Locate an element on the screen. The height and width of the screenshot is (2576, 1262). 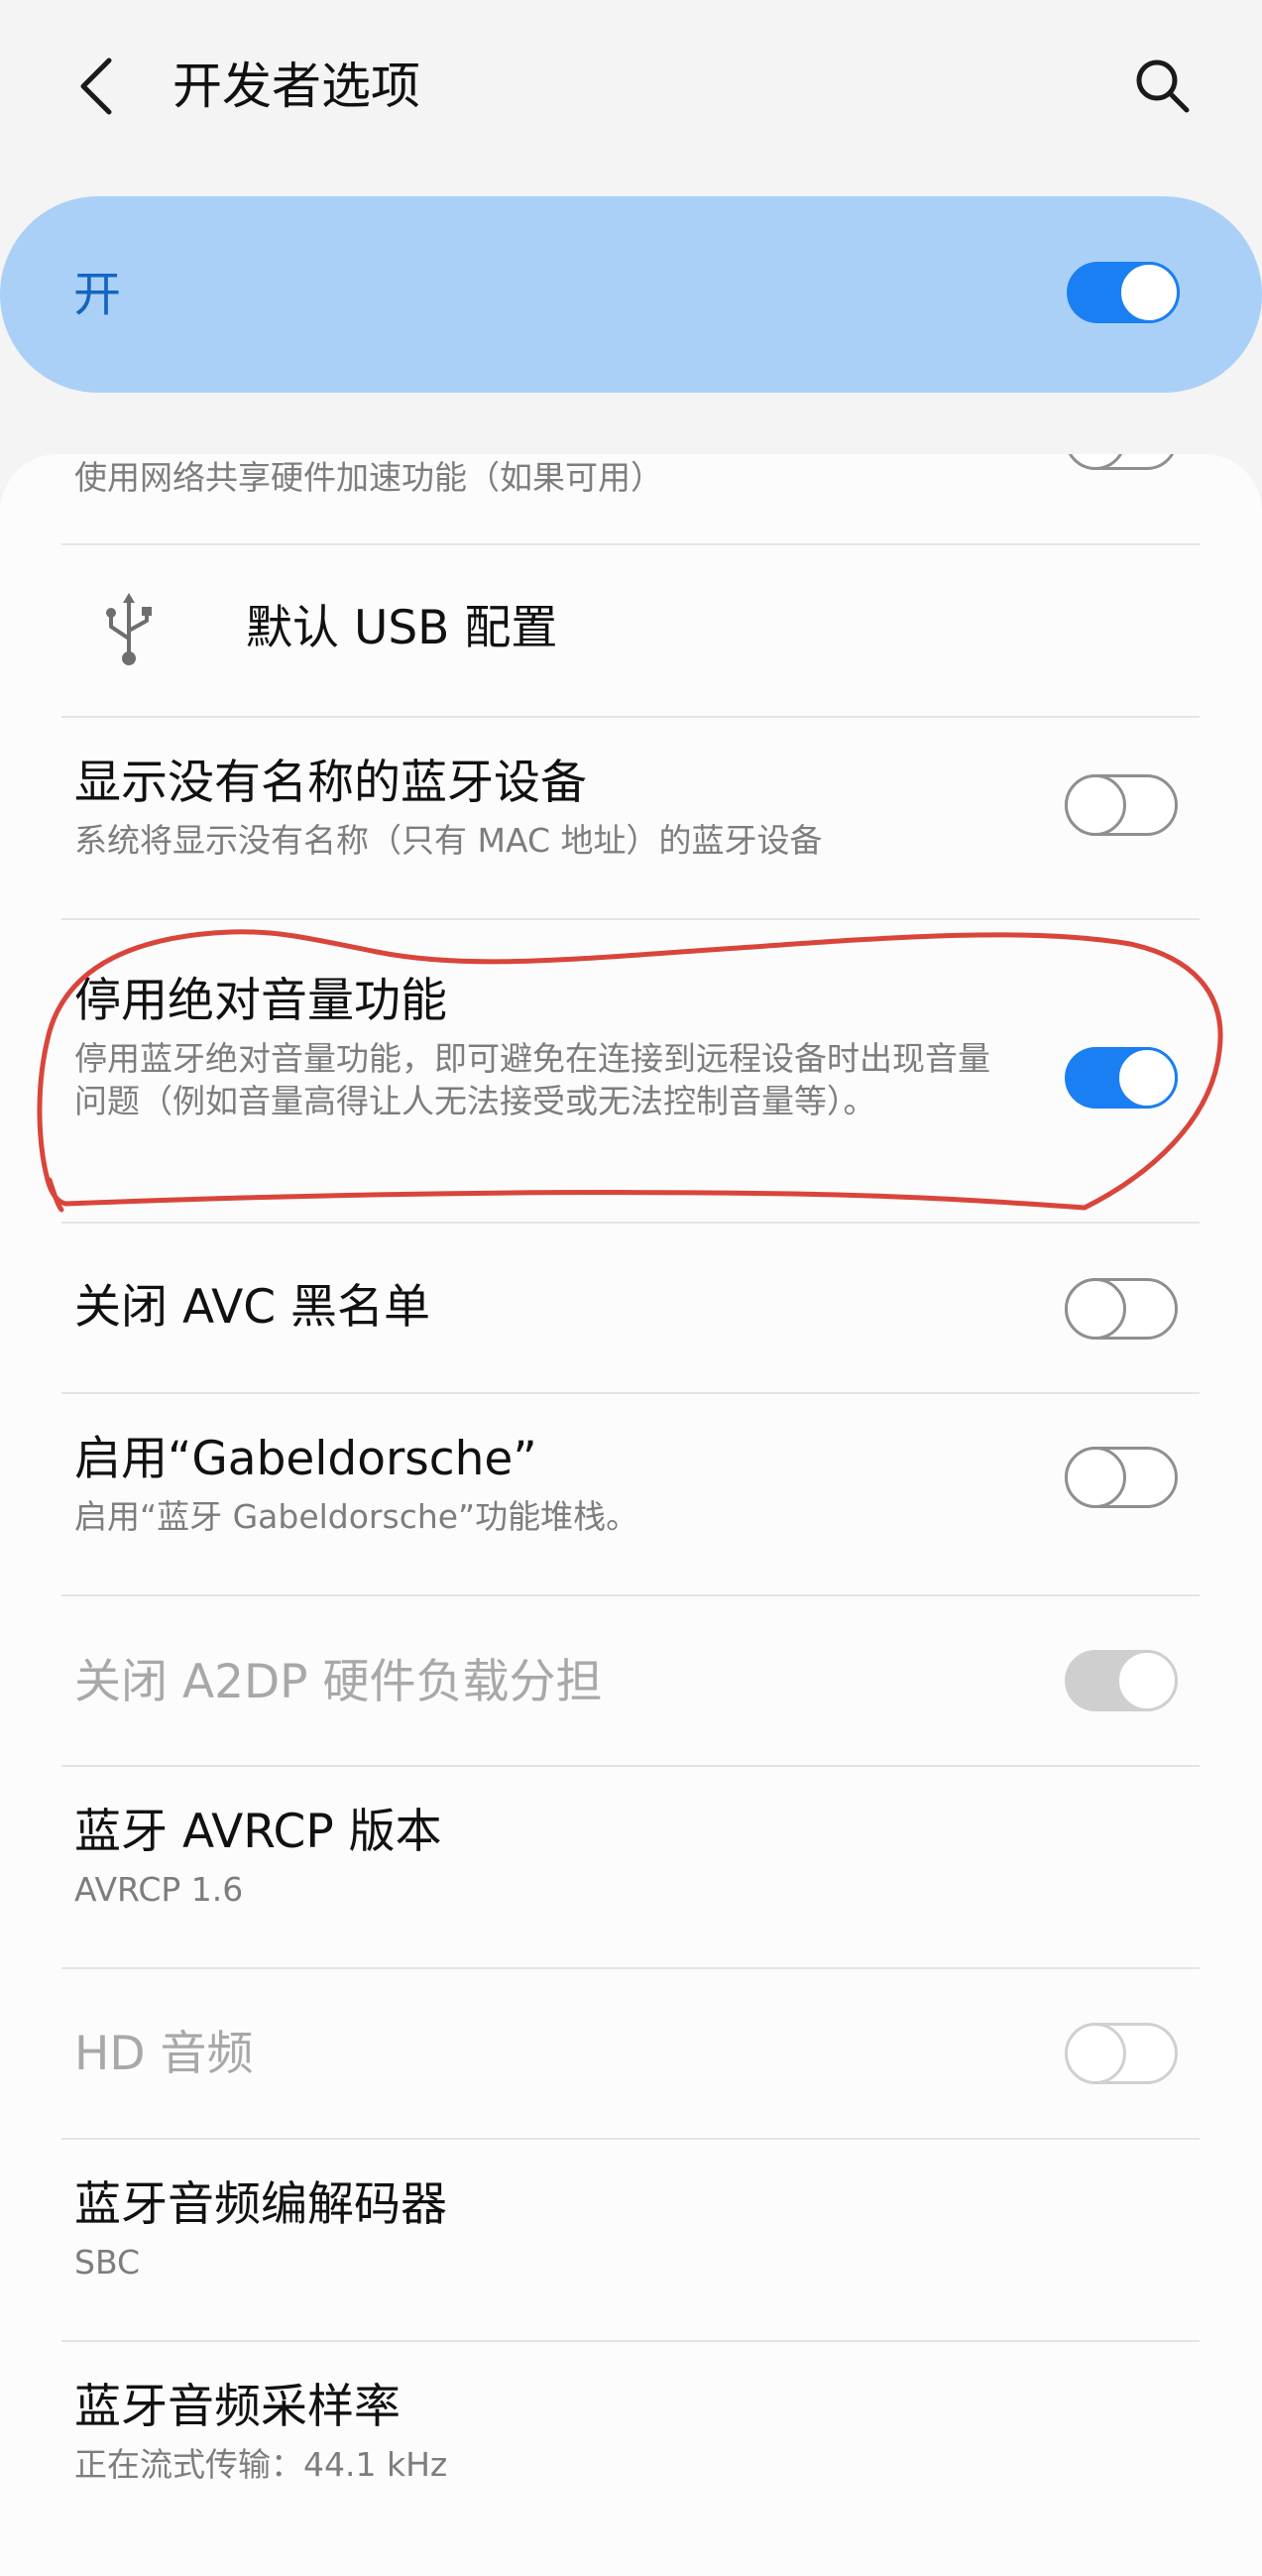
setting-bt-avrcp-version: 蓝牙 AVRCP 版本 AVRCP 1.6 is located at coordinates (631, 1867).